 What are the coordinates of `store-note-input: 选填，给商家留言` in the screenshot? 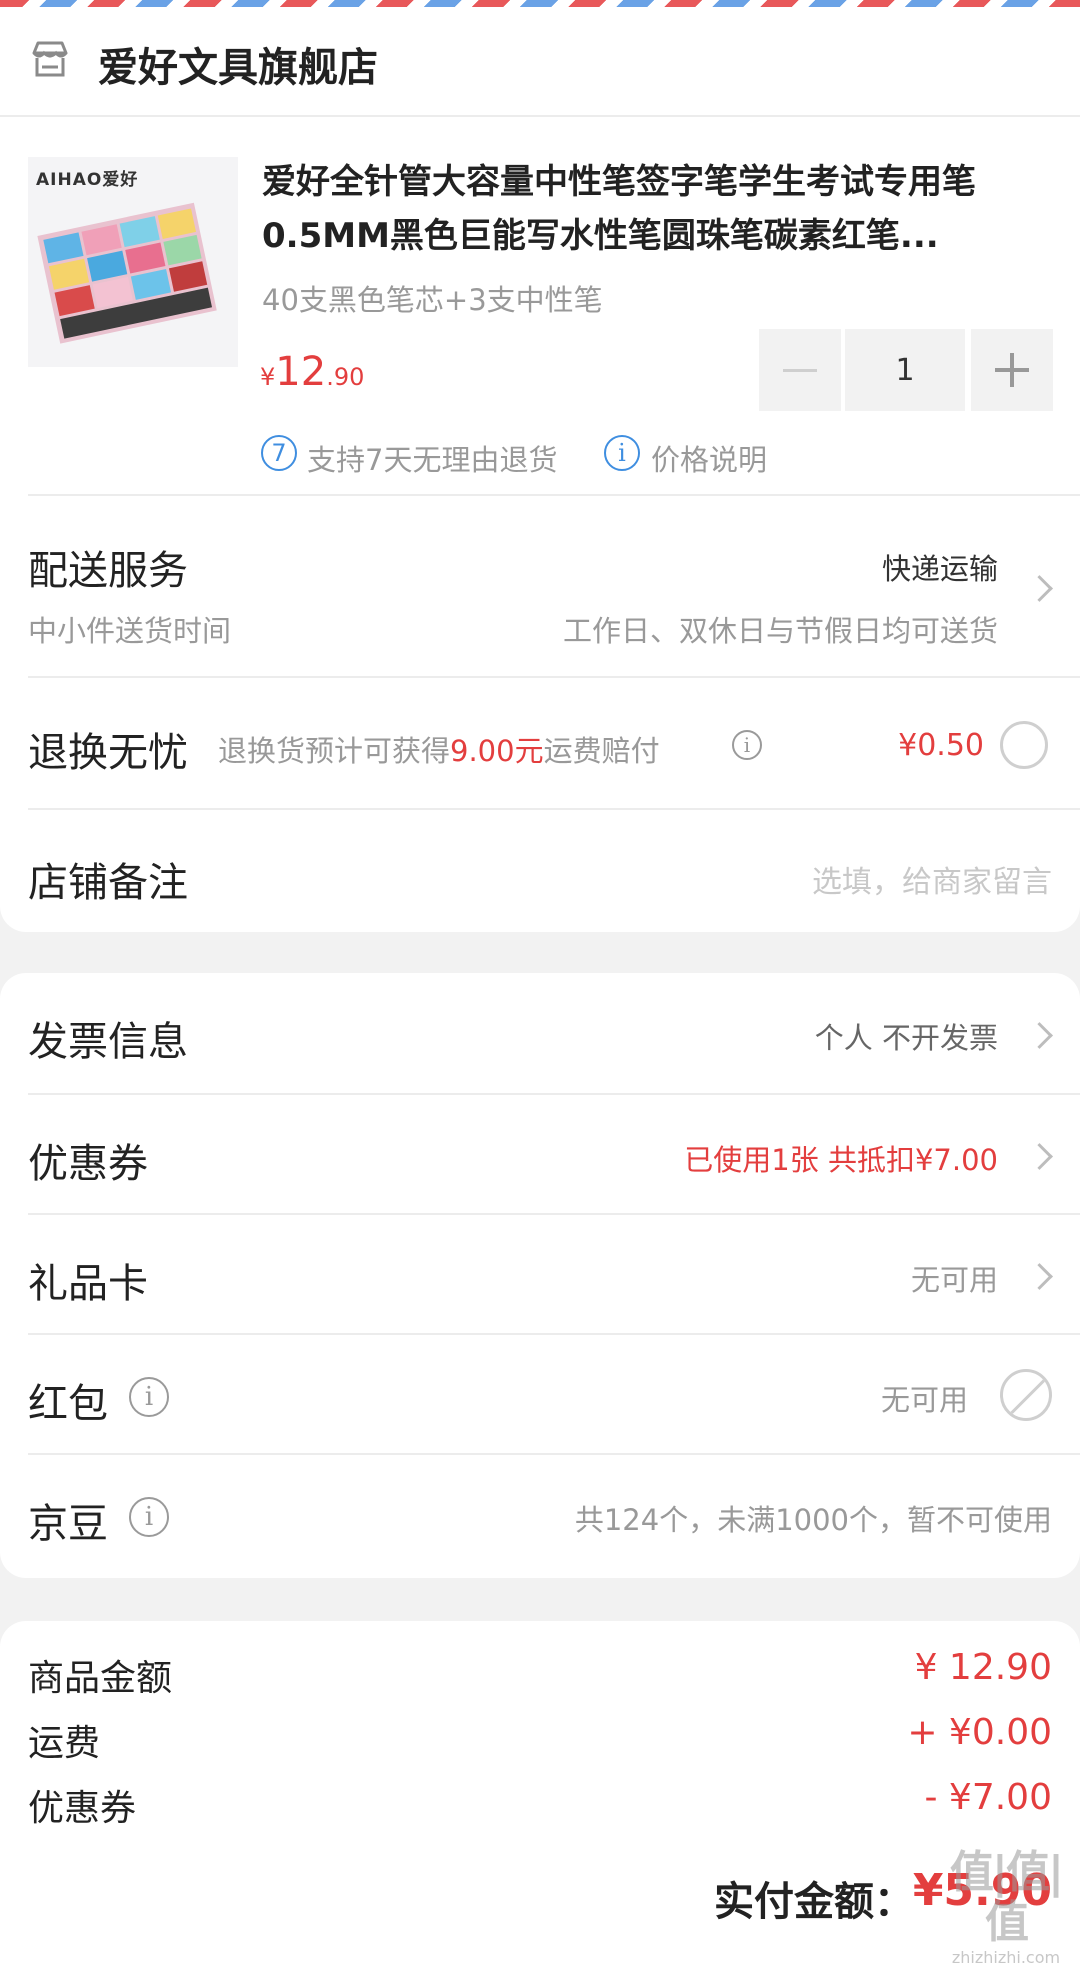 It's located at (932, 879).